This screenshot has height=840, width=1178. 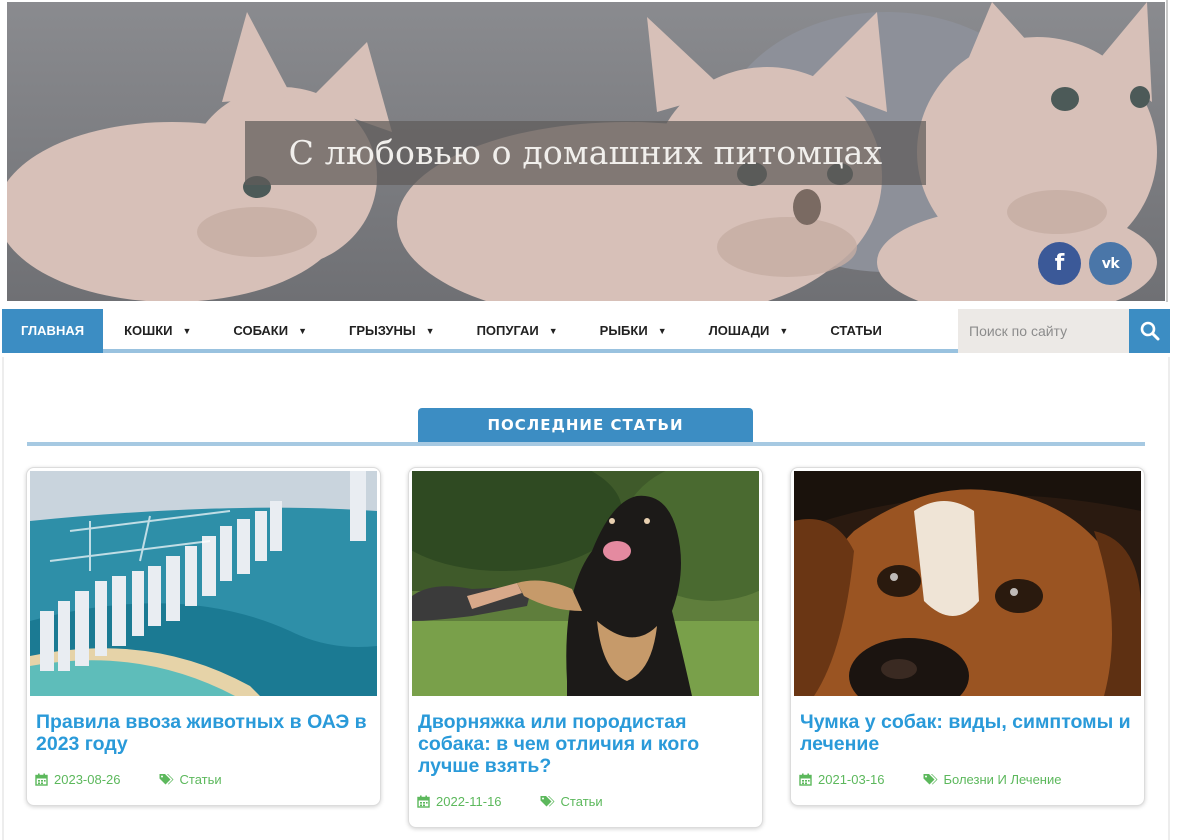 I want to click on nav-item-label: Главная, so click(x=53, y=330).